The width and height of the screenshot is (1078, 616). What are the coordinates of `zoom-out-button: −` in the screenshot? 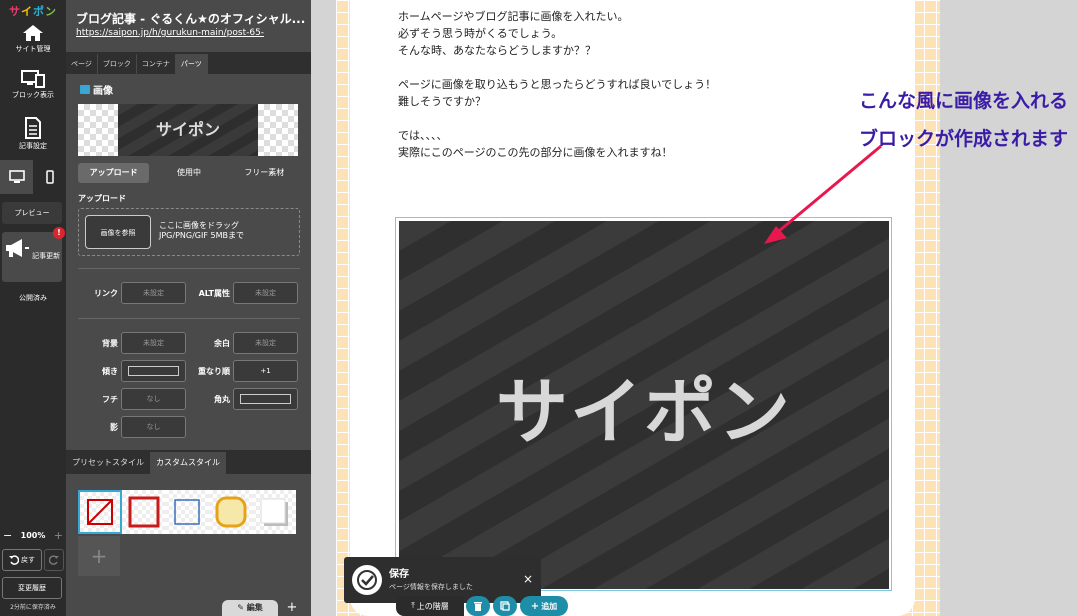 It's located at (7, 535).